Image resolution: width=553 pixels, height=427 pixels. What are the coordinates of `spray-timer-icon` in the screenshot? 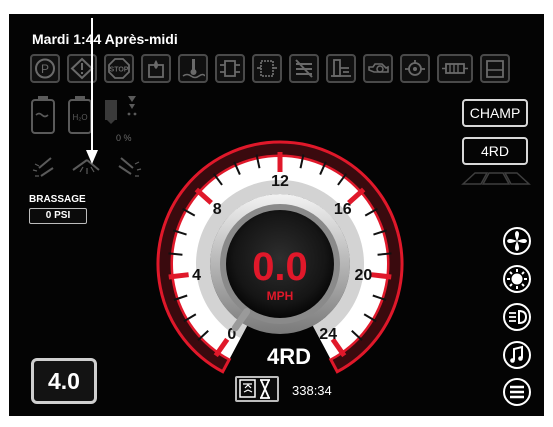 It's located at (254, 389).